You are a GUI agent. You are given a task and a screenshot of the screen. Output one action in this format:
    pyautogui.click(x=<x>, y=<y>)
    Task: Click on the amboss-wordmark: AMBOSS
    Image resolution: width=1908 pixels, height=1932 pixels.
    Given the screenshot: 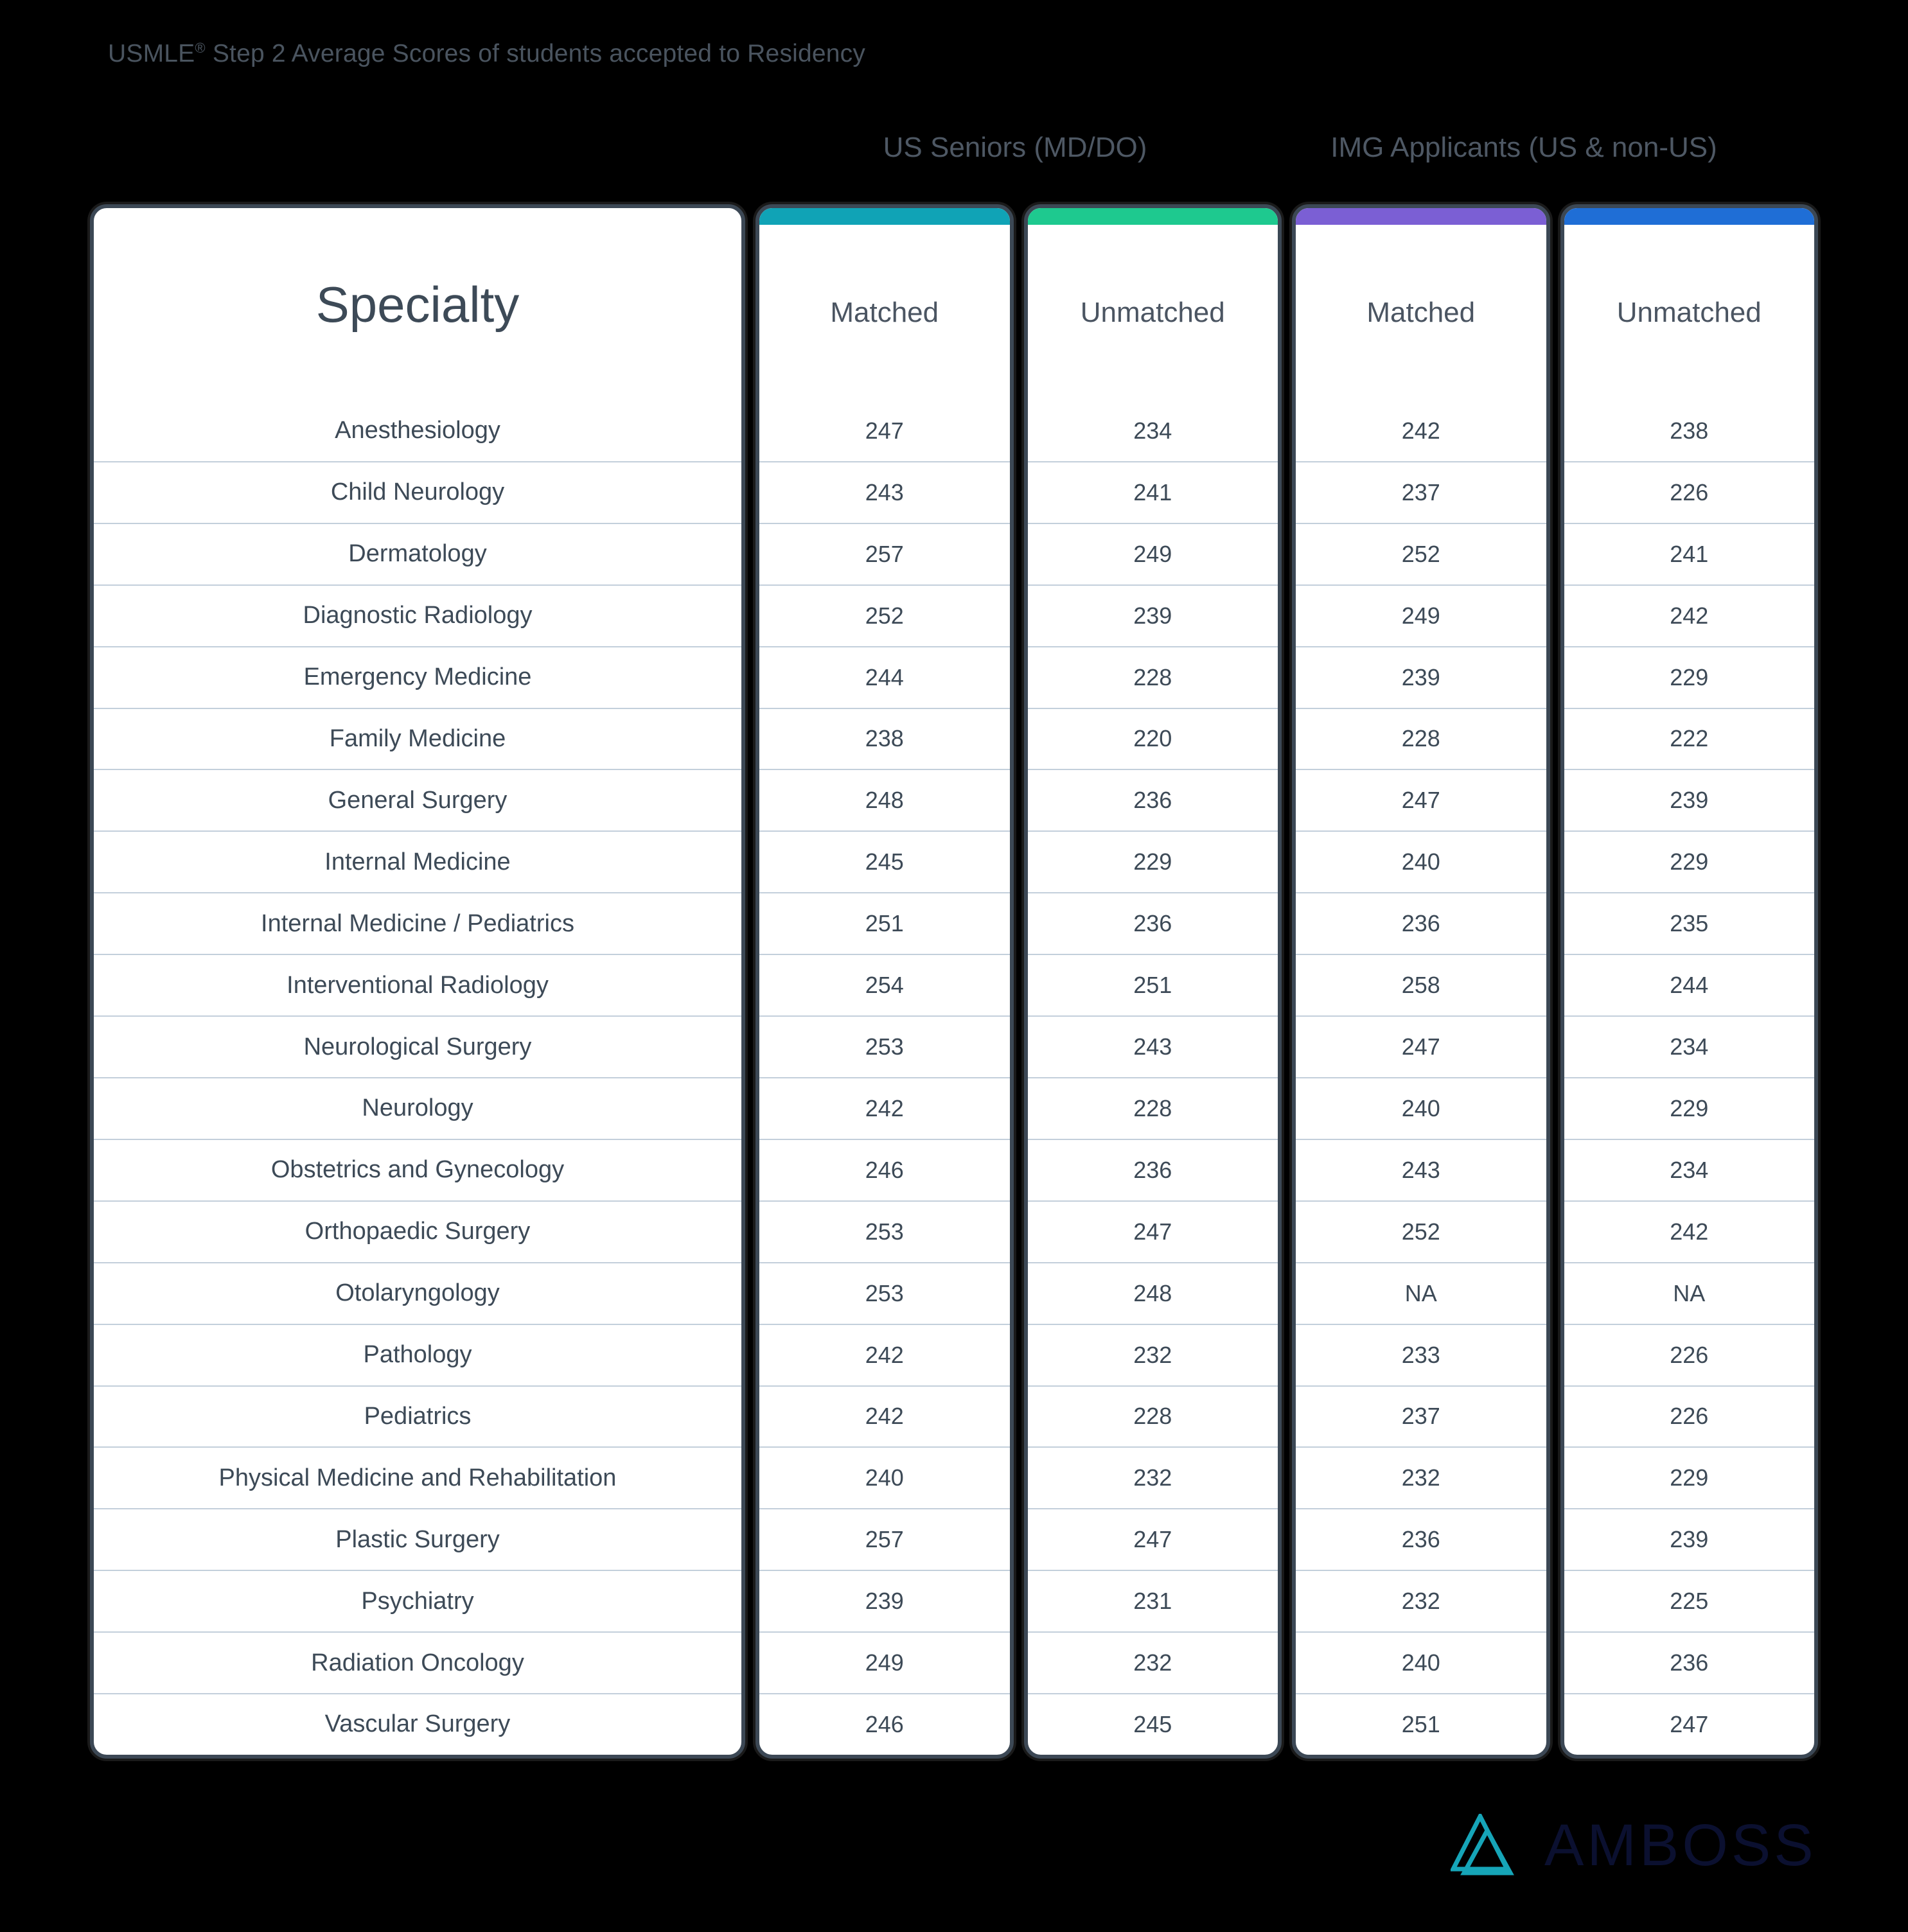 What is the action you would take?
    pyautogui.click(x=1680, y=1845)
    